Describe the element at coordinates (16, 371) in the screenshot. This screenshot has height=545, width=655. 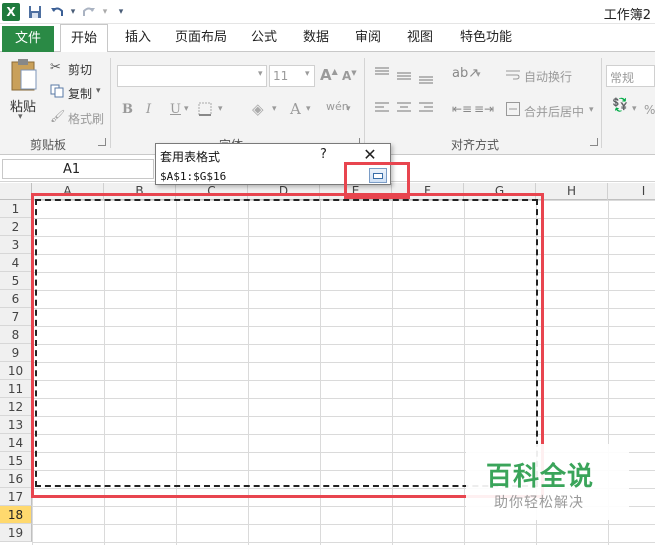
I see `row-header-10: 10` at that location.